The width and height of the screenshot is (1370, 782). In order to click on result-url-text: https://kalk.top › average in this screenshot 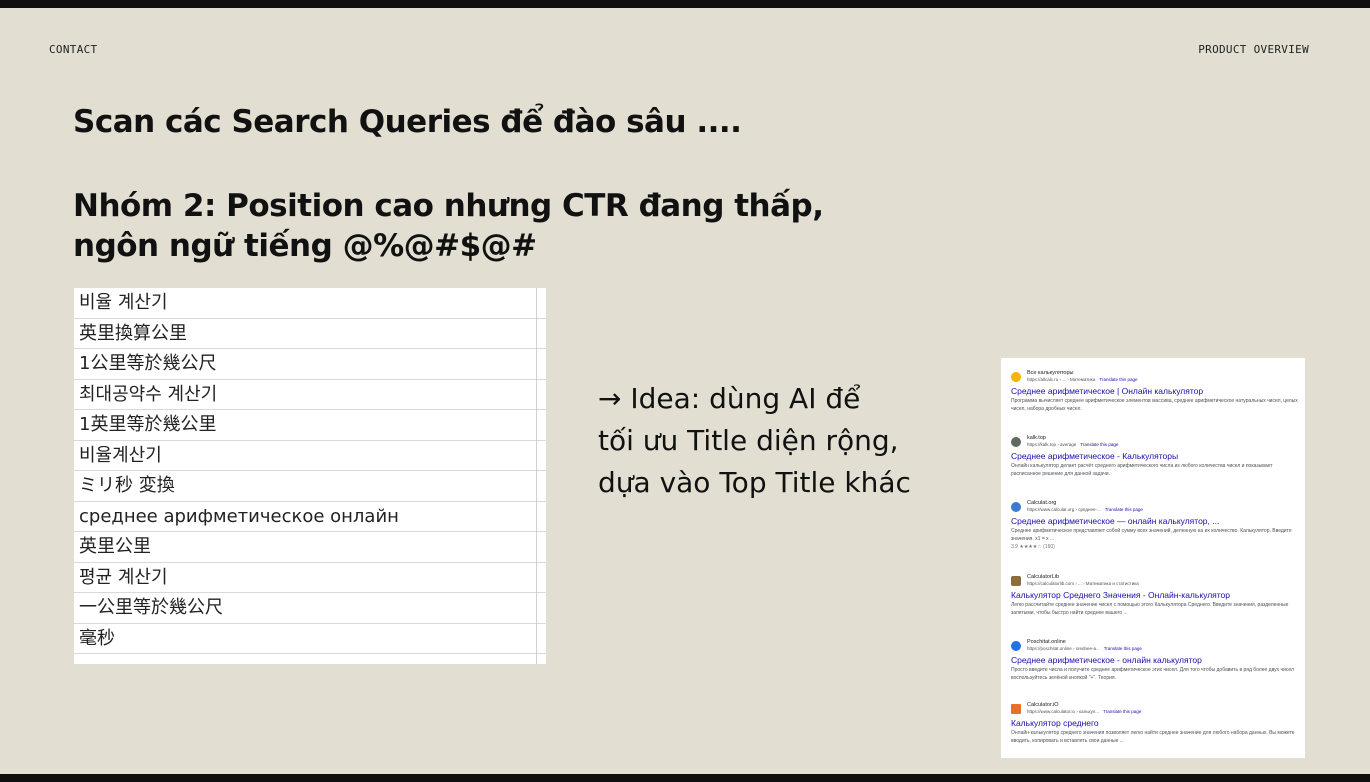, I will do `click(1052, 444)`.